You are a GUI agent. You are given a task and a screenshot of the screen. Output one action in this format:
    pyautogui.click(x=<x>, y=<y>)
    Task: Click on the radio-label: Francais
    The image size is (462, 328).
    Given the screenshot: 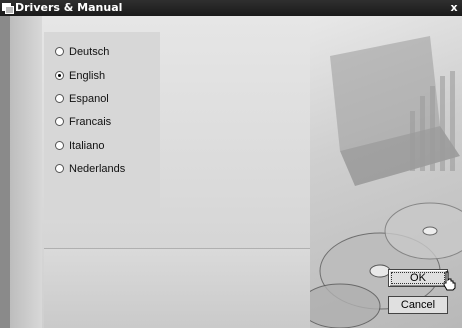 What is the action you would take?
    pyautogui.click(x=90, y=122)
    